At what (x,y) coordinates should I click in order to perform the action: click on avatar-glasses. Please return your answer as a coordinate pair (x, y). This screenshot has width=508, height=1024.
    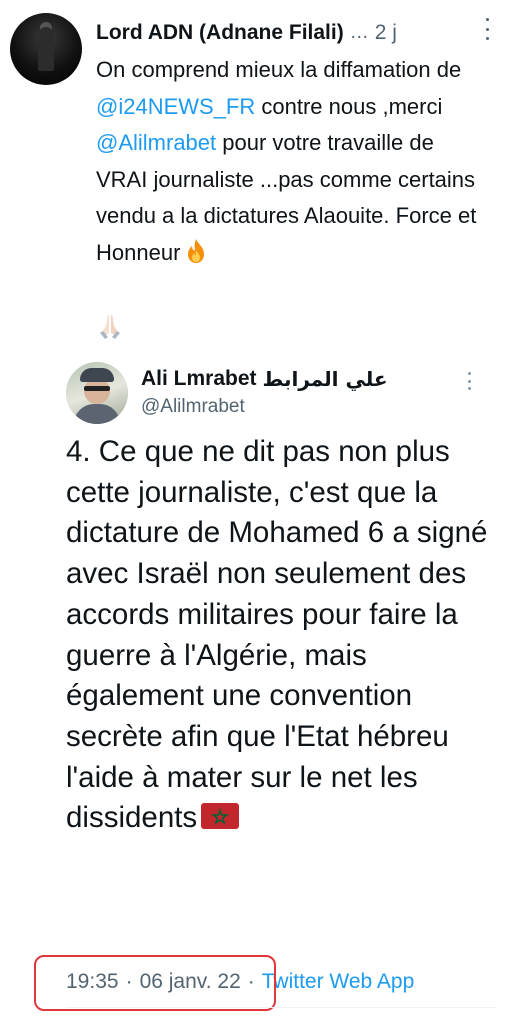
    Looking at the image, I should click on (97, 388).